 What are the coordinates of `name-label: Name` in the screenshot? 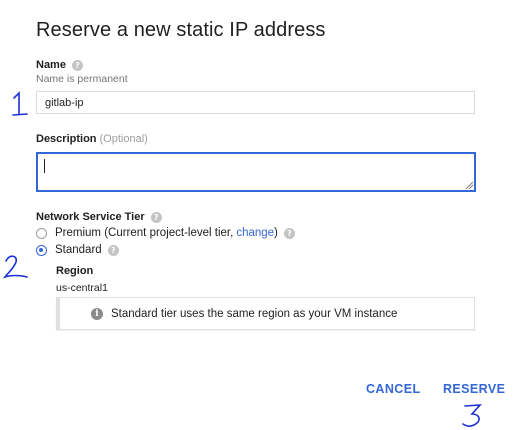 It's located at (51, 65).